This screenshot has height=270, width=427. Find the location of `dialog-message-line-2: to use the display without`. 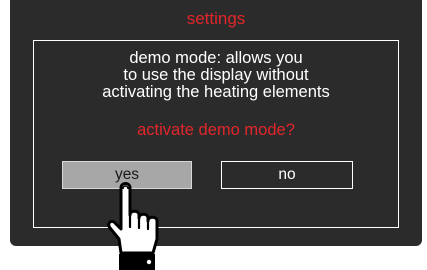

dialog-message-line-2: to use the display without is located at coordinates (216, 75).